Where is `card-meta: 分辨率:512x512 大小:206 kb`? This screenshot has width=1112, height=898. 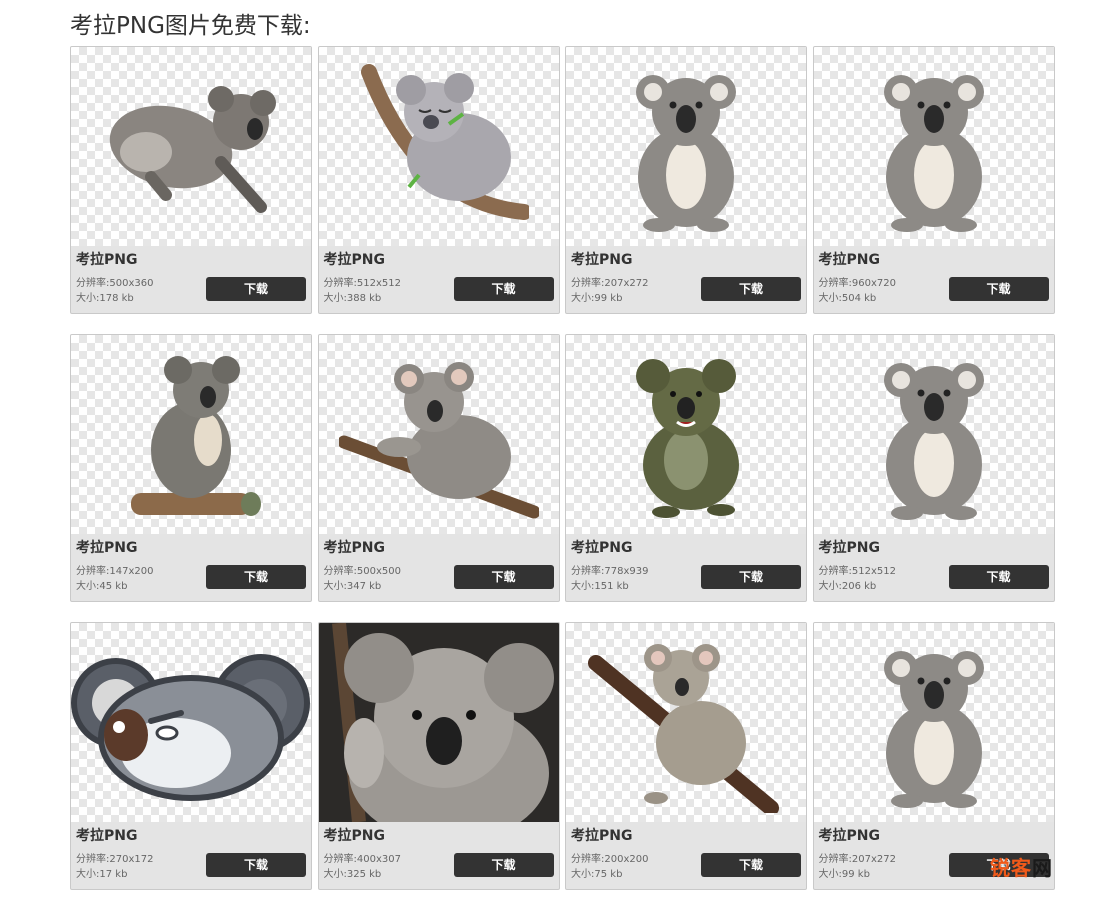
card-meta: 分辨率:512x512 大小:206 kb is located at coordinates (857, 579).